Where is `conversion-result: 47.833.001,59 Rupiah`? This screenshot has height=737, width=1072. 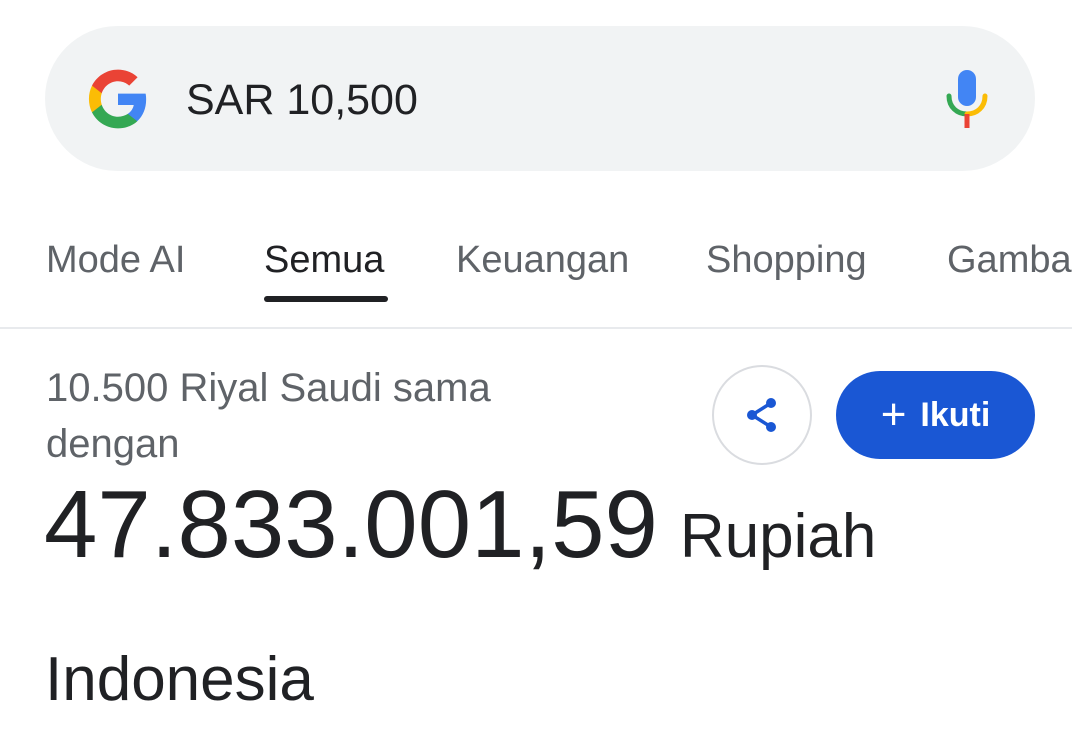
conversion-result: 47.833.001,59 Rupiah is located at coordinates (460, 525).